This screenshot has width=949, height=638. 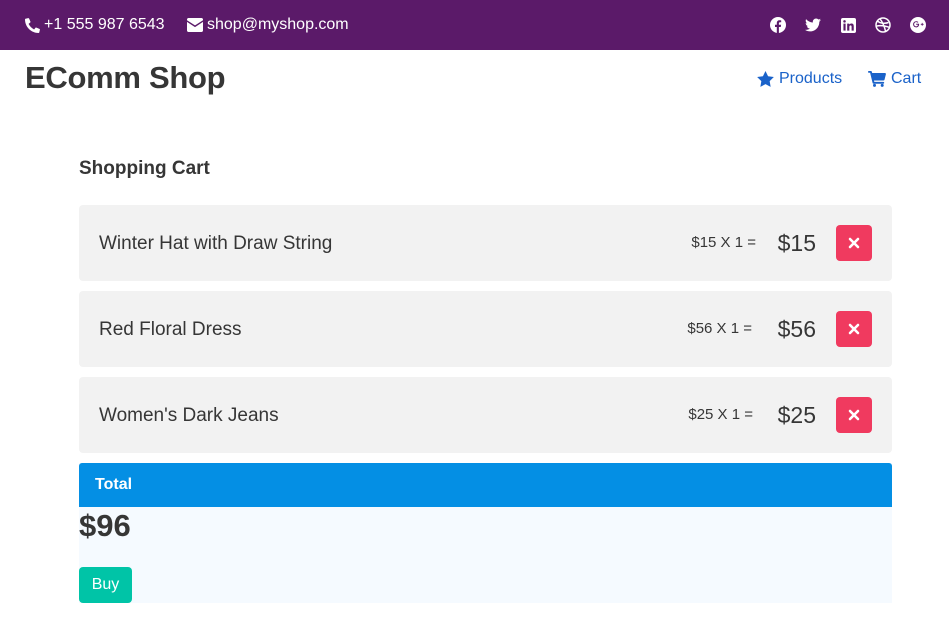 I want to click on google-plus-link, so click(x=918, y=25).